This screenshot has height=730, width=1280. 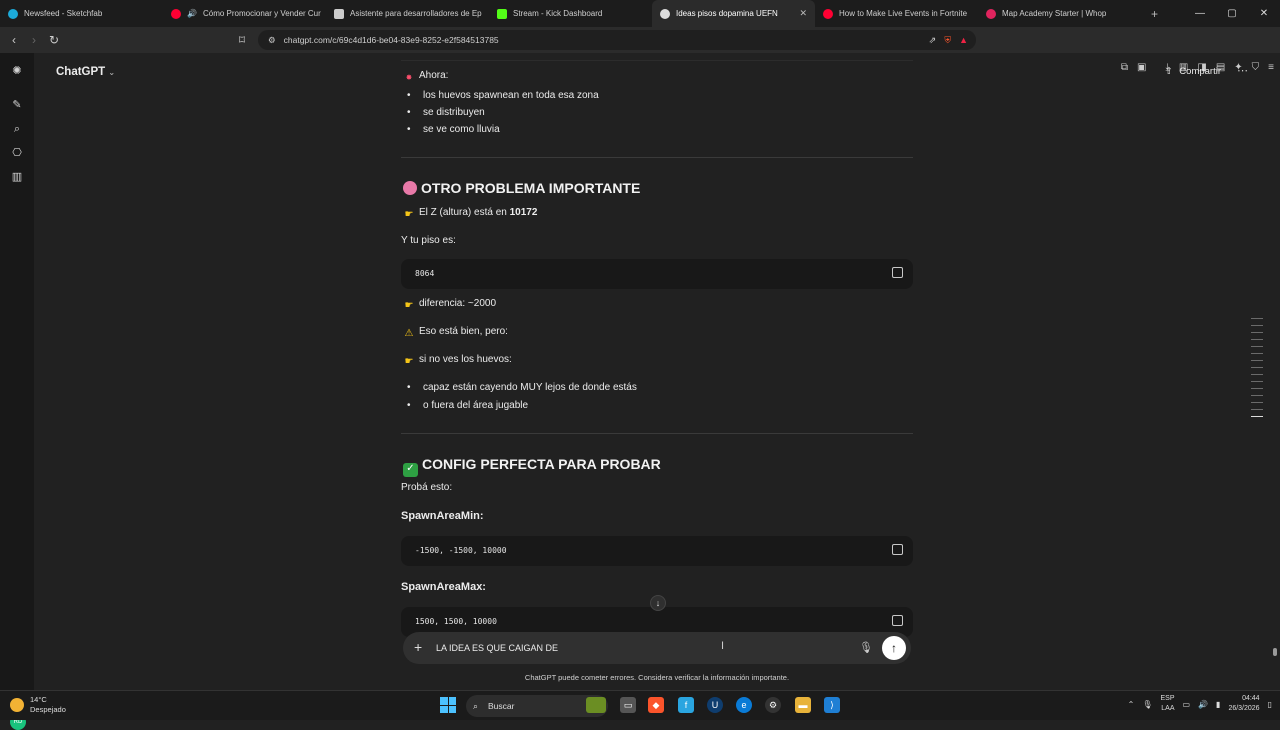 What do you see at coordinates (723, 646) in the screenshot?
I see `text-cursor-icon: I` at bounding box center [723, 646].